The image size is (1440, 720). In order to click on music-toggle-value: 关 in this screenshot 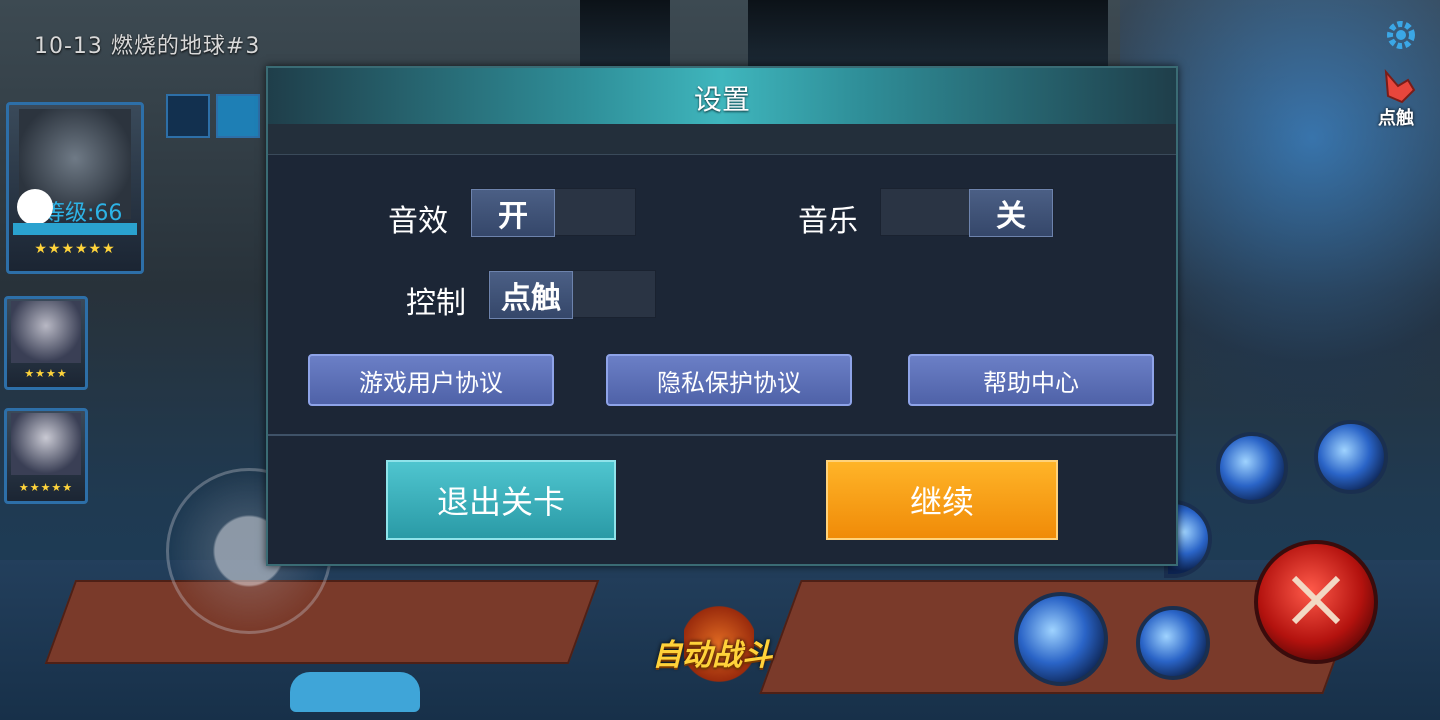, I will do `click(1011, 213)`.